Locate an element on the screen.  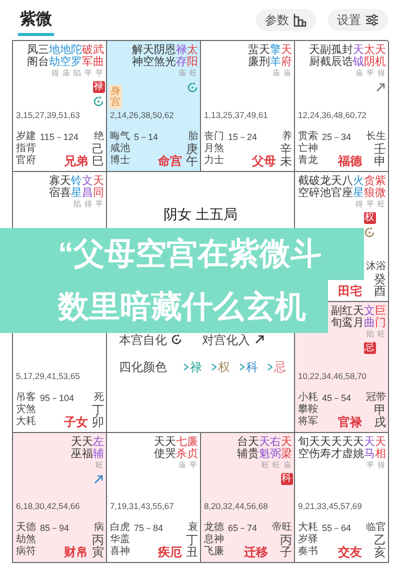
life-stage: 沐浴 is located at coordinates (376, 267).